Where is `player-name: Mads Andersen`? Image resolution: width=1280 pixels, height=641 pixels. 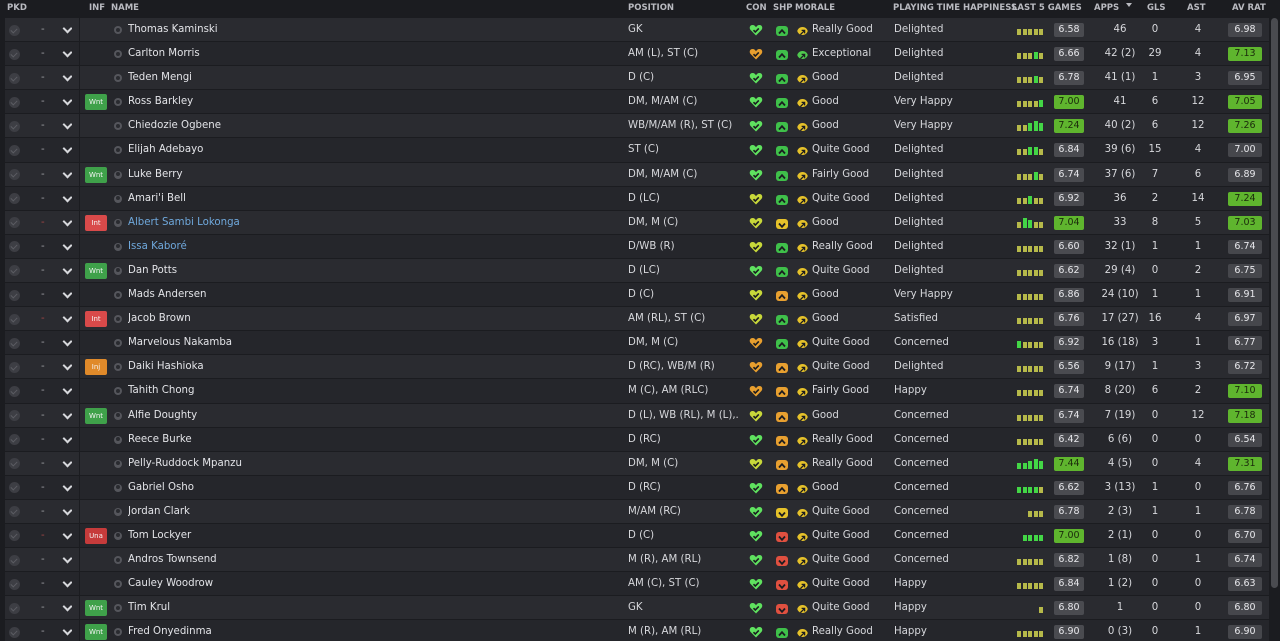
player-name: Mads Andersen is located at coordinates (228, 295).